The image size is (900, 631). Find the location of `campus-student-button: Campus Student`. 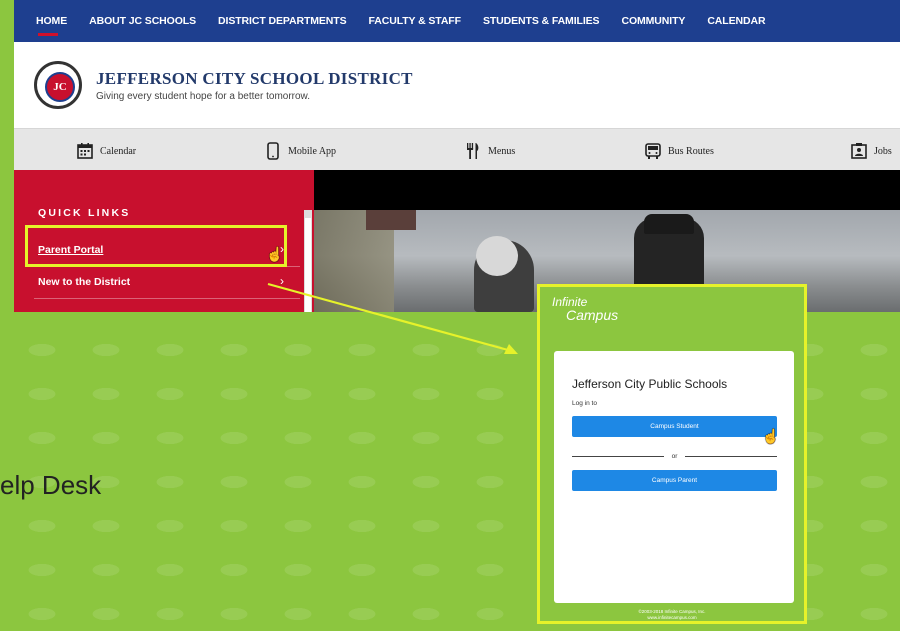

campus-student-button: Campus Student is located at coordinates (674, 426).